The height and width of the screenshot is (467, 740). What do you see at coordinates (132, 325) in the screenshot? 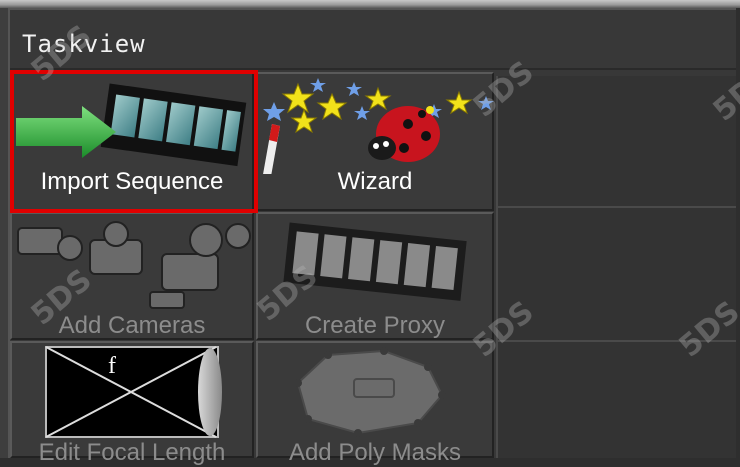
I see `add-cameras-label: Add Cameras` at bounding box center [132, 325].